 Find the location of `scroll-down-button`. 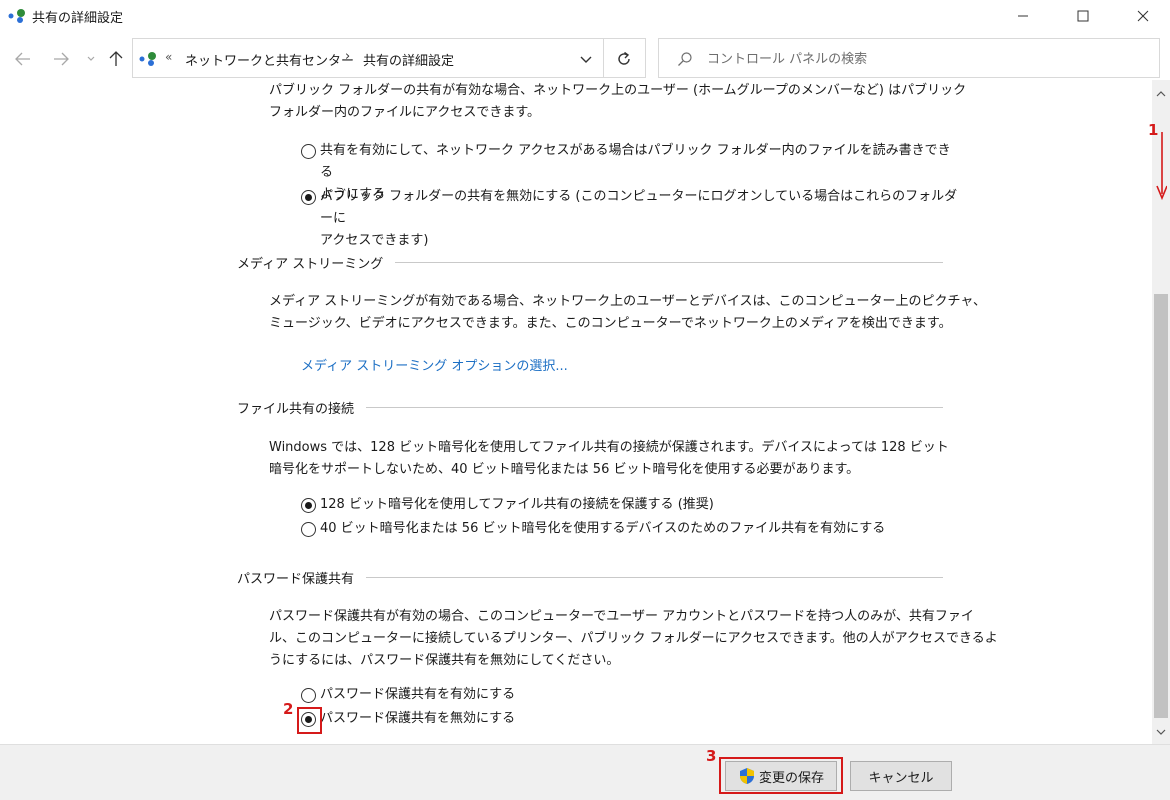

scroll-down-button is located at coordinates (1161, 732).